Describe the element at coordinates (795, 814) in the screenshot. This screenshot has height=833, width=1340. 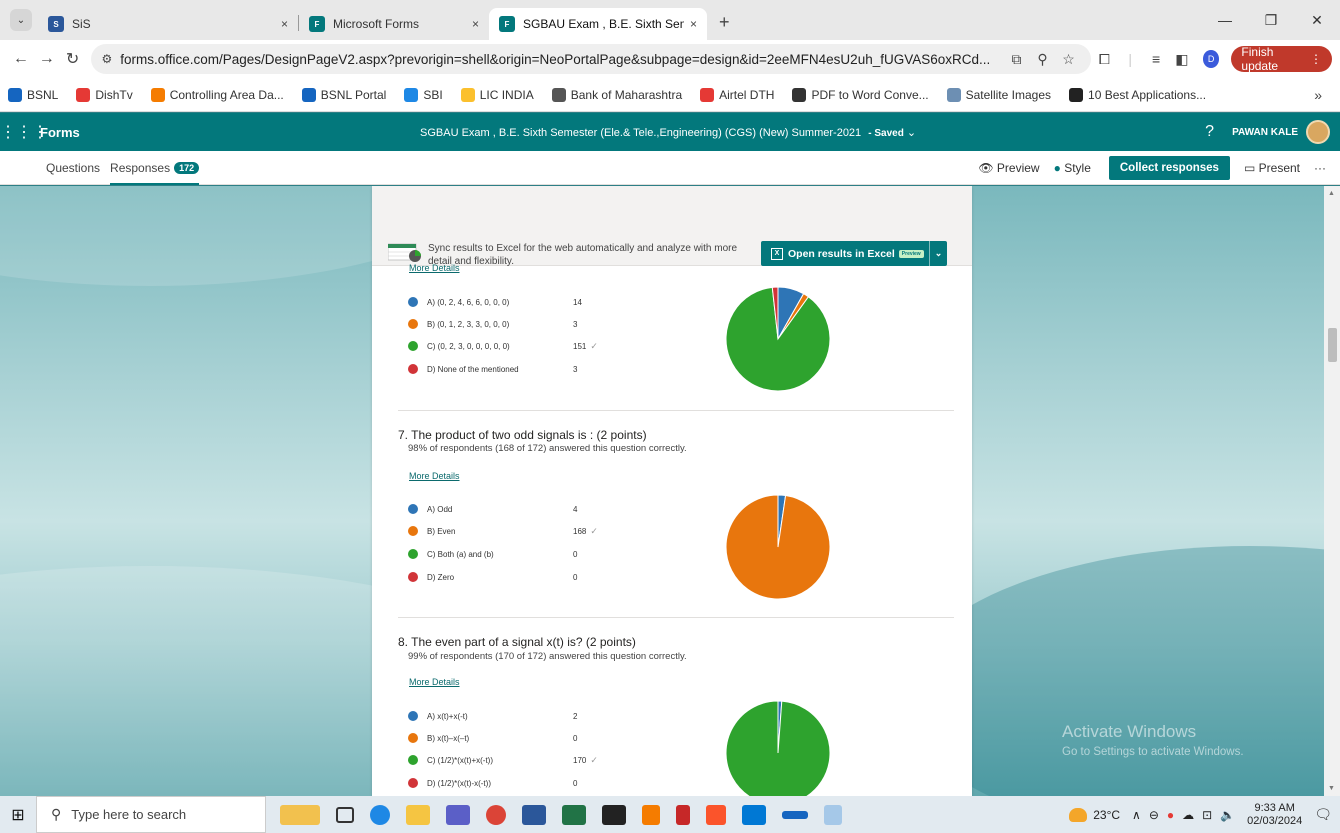
I see `pen-icon` at that location.